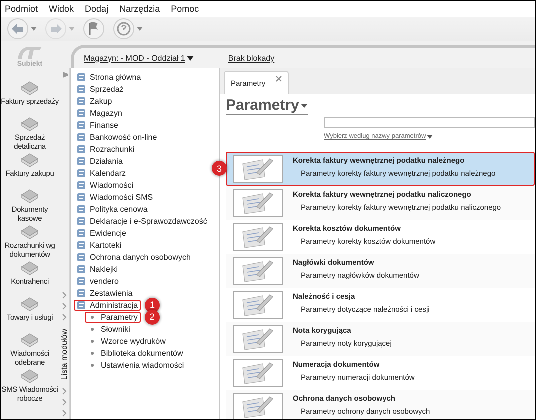 This screenshot has height=420, width=536. Describe the element at coordinates (100, 89) in the screenshot. I see `tree-item: Sprzedaż` at that location.